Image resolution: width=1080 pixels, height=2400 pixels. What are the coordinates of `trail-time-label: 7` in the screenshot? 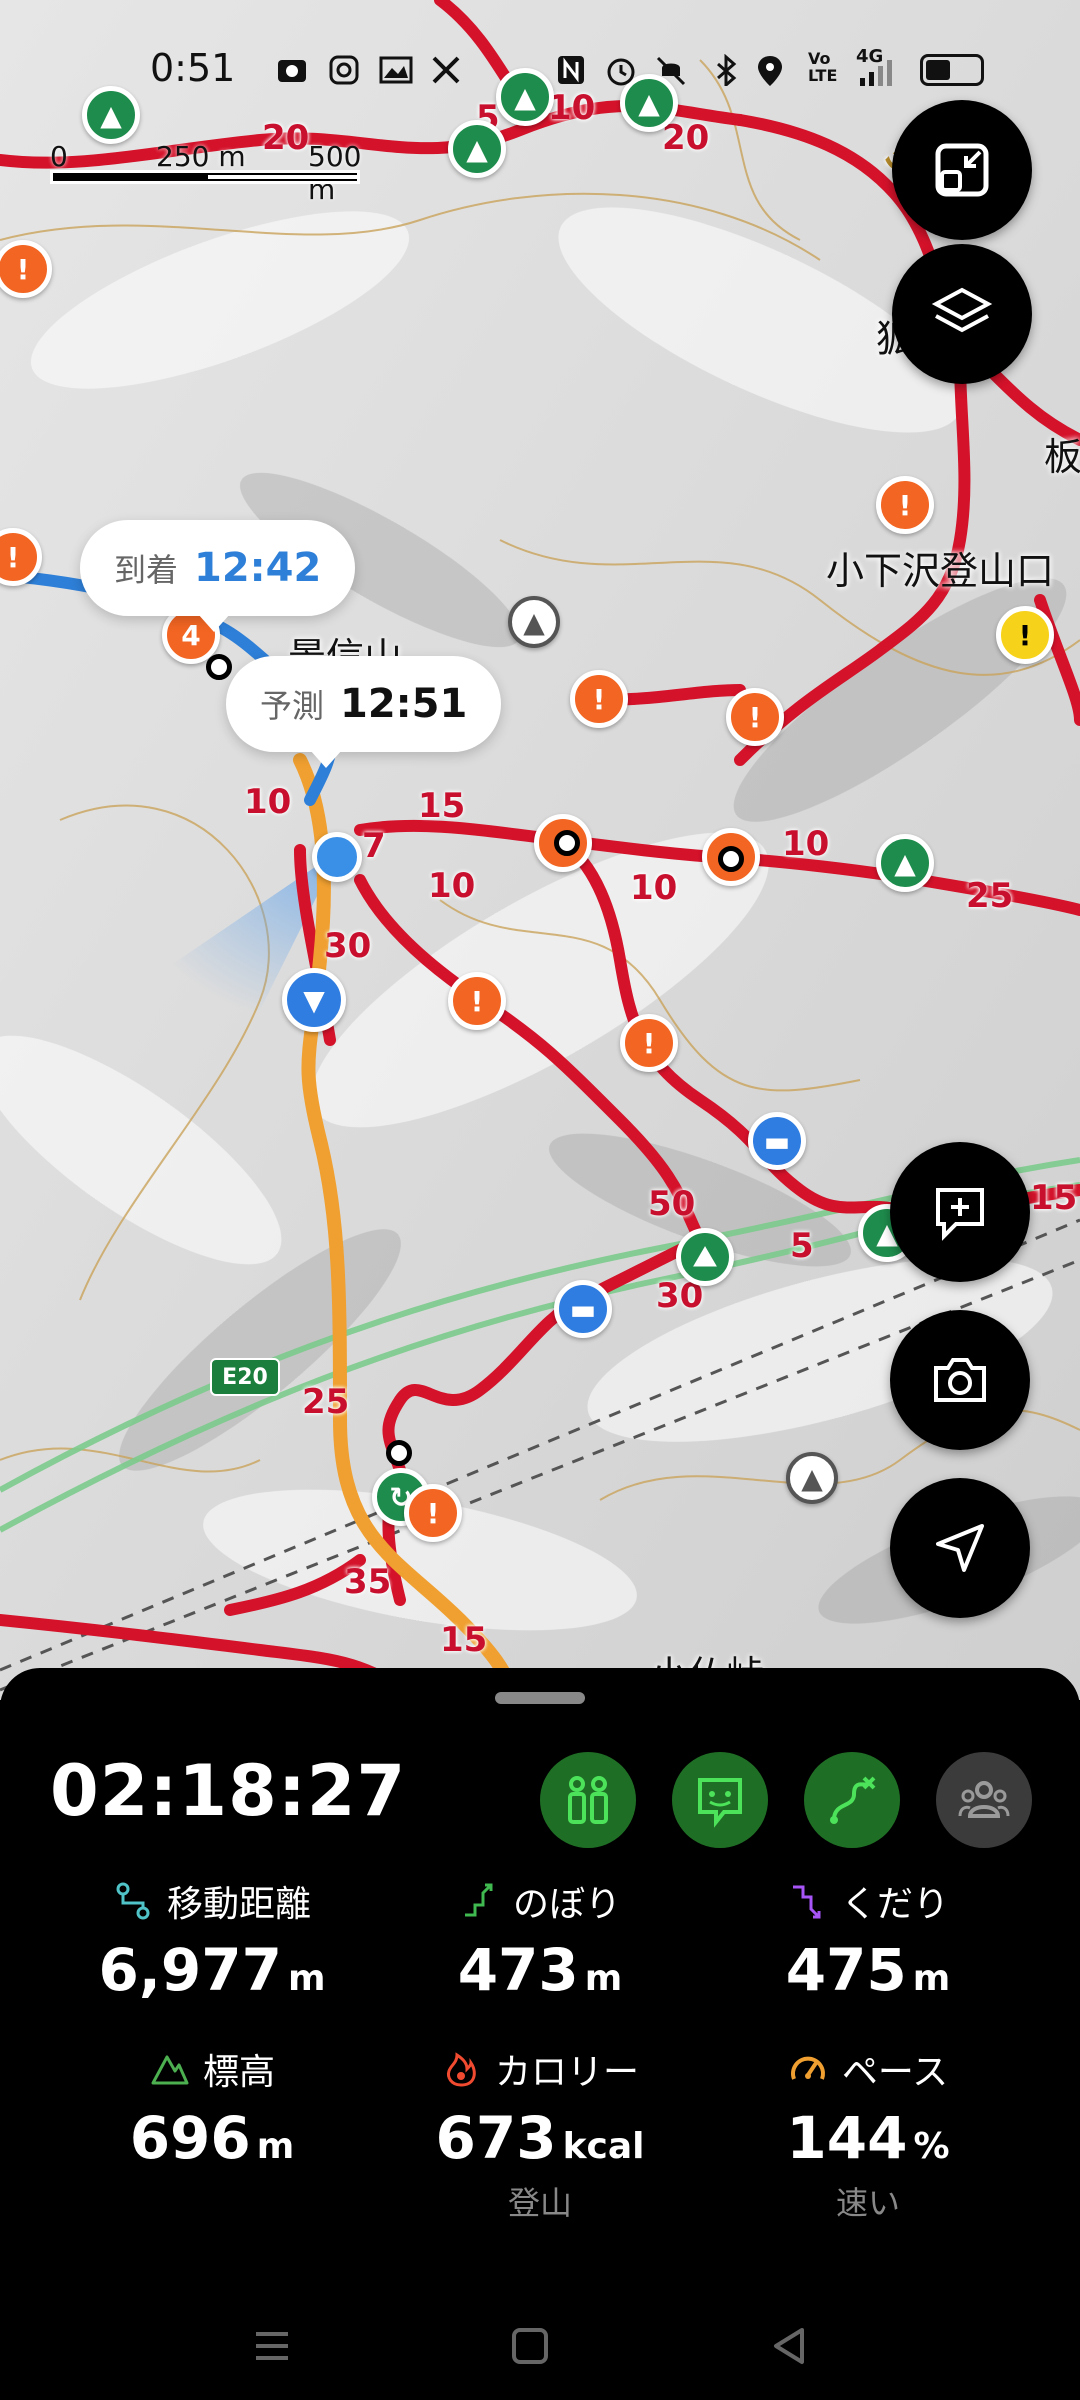 It's located at (374, 846).